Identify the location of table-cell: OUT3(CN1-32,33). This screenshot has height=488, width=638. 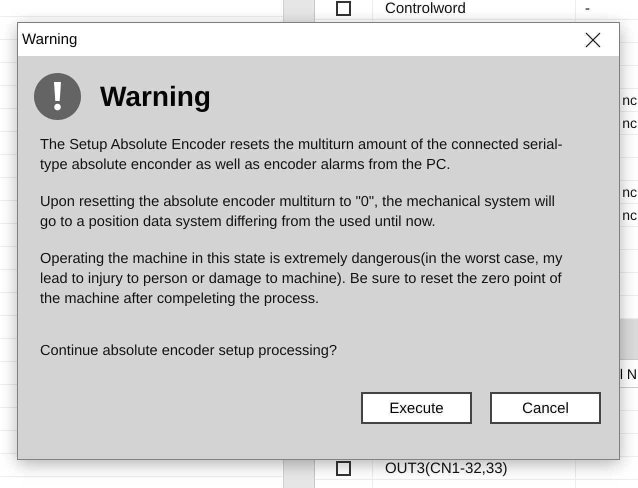
(446, 468).